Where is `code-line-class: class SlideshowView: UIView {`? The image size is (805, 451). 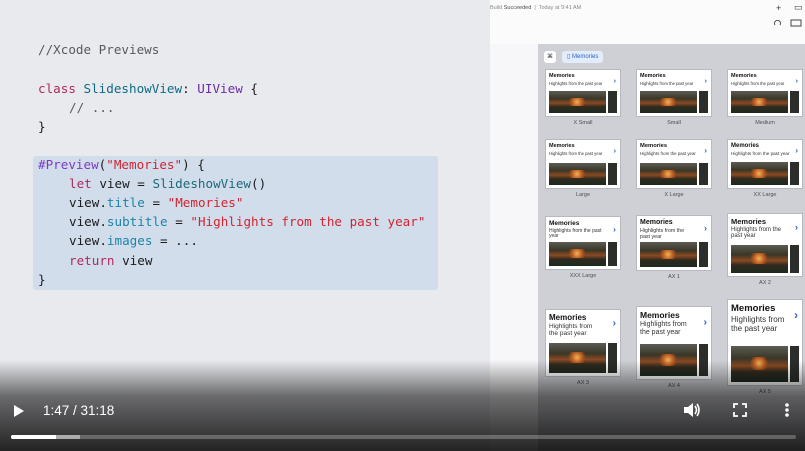
code-line-class: class SlideshowView: UIView { is located at coordinates (148, 88).